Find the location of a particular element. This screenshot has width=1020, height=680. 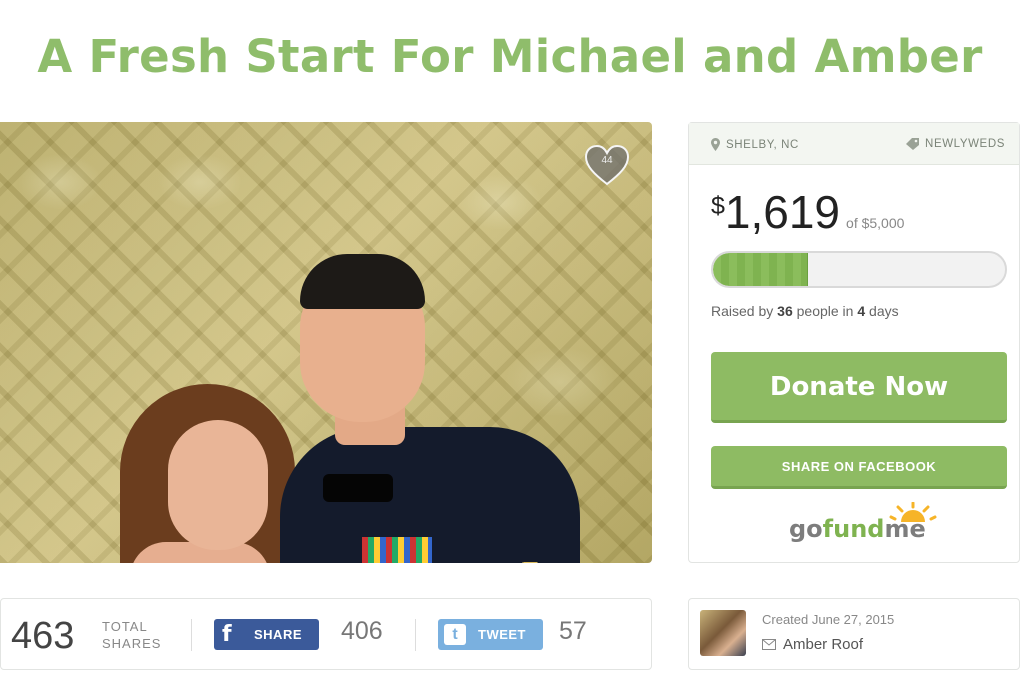

logo-part: go is located at coordinates (806, 529).